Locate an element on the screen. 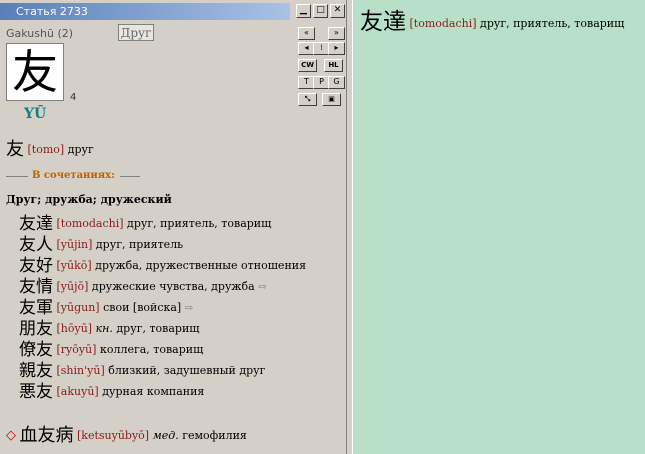 This screenshot has width=645, height=454. compound-translation: дружеские чувства, дружба is located at coordinates (173, 286).